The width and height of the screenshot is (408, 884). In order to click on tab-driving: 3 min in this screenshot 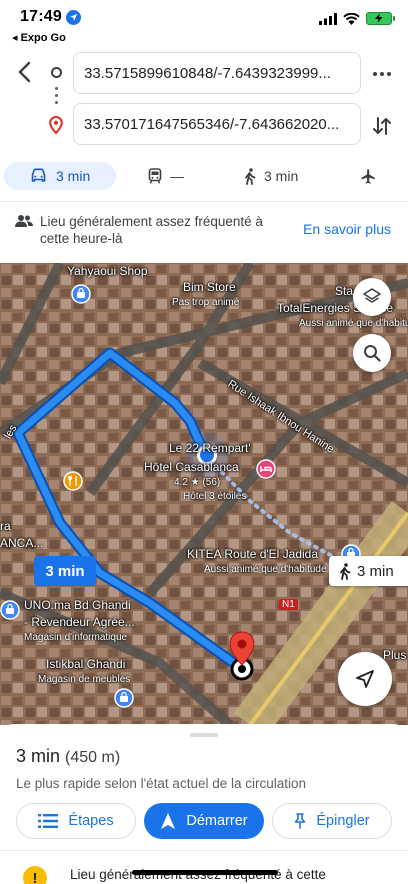, I will do `click(60, 176)`.